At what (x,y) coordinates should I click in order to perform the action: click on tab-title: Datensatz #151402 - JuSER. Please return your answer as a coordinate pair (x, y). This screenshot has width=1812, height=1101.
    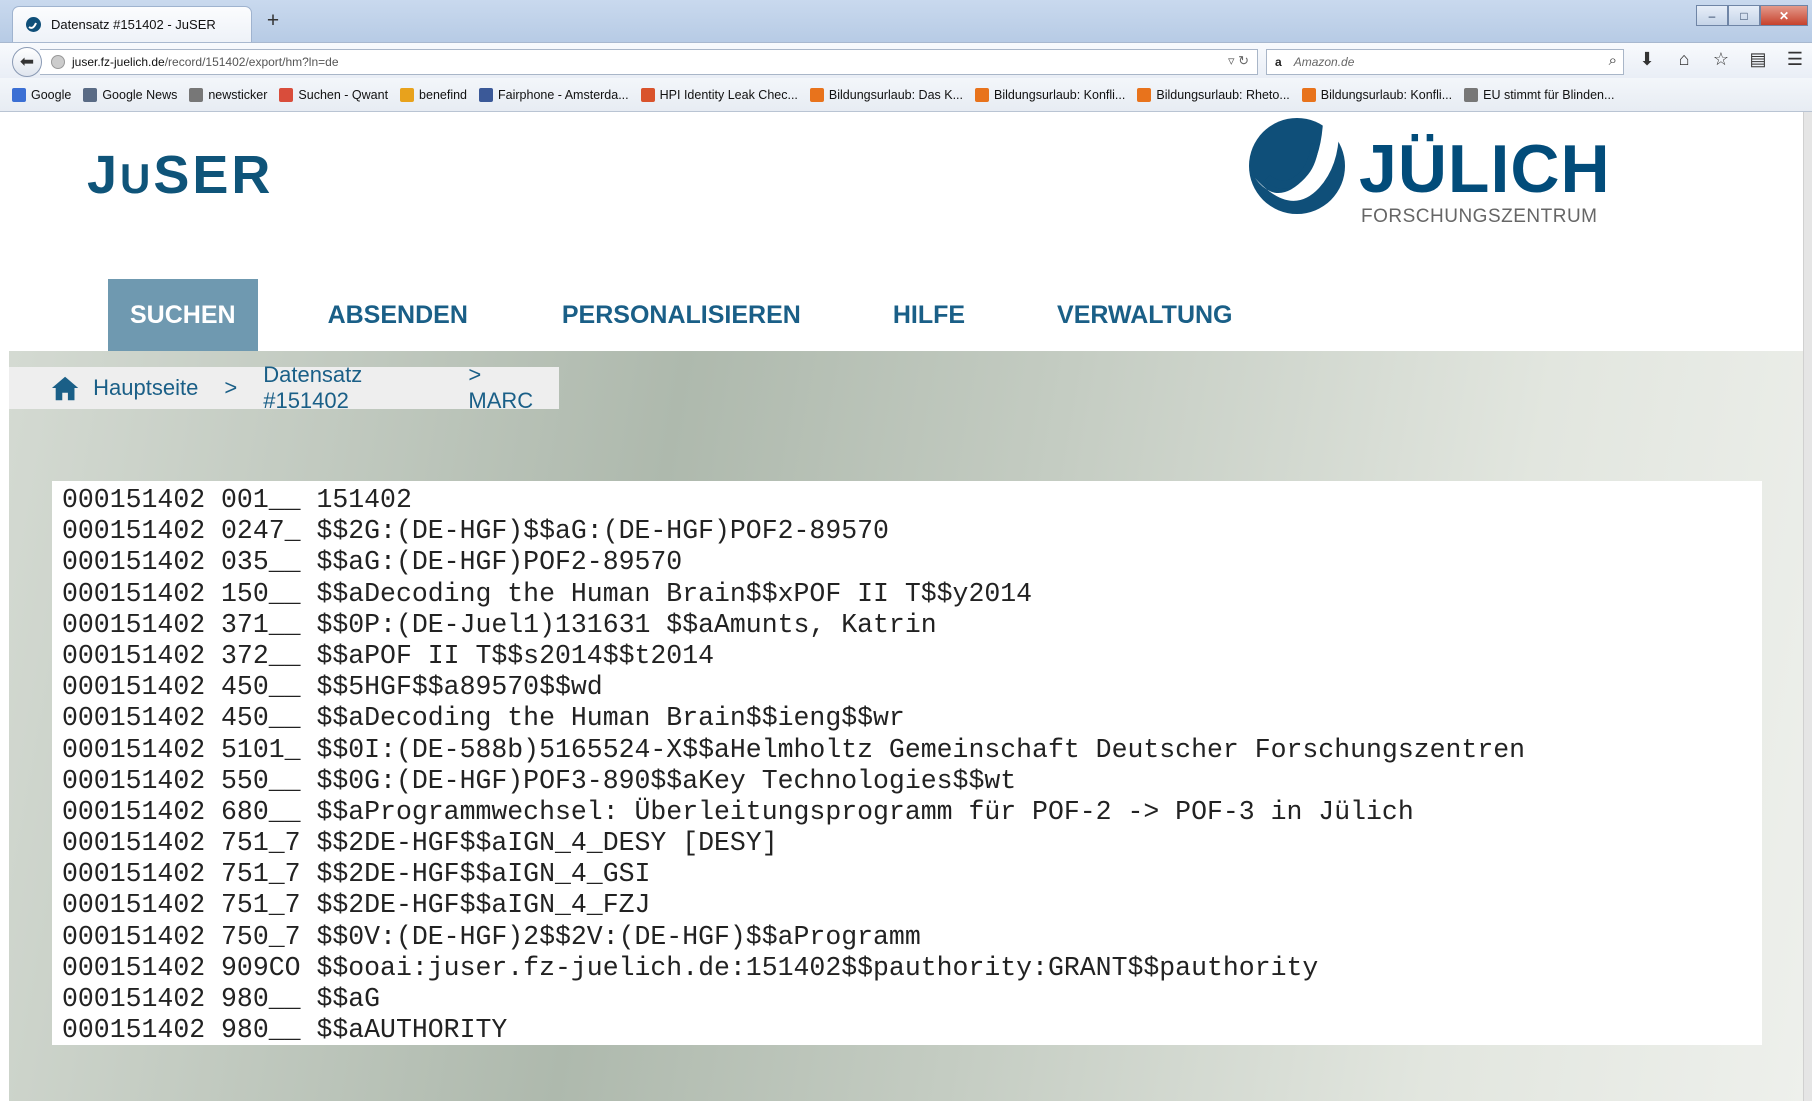
    Looking at the image, I should click on (133, 24).